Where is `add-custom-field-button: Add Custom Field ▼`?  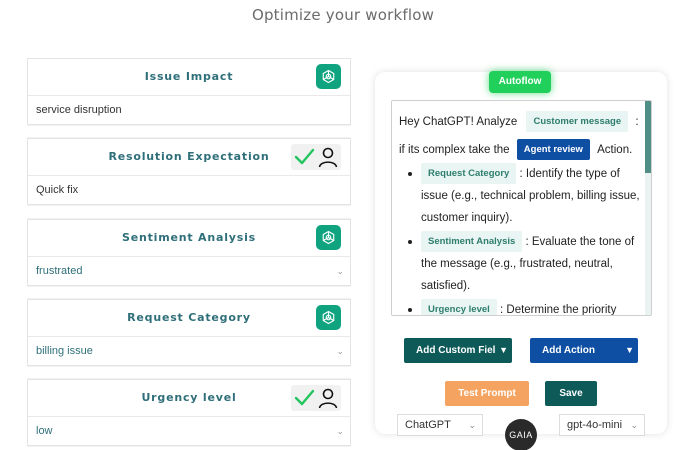 add-custom-field-button: Add Custom Field ▼ is located at coordinates (458, 350).